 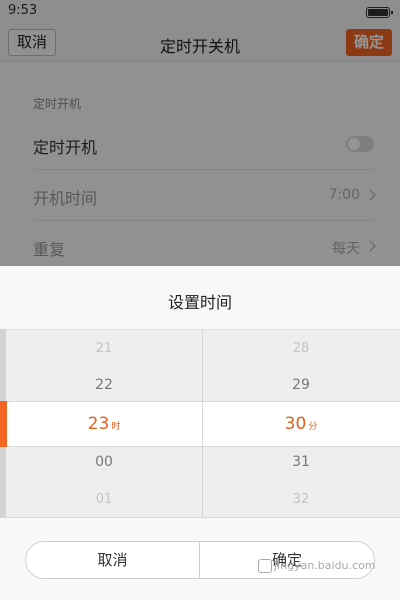 What do you see at coordinates (104, 462) in the screenshot?
I see `hour-option: 00` at bounding box center [104, 462].